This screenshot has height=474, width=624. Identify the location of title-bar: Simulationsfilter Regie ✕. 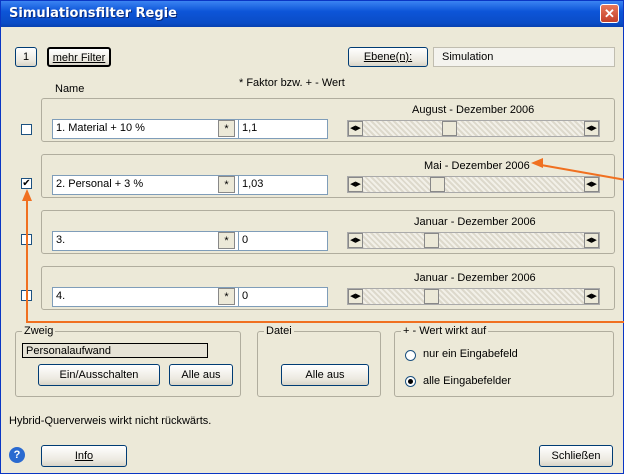
(312, 14).